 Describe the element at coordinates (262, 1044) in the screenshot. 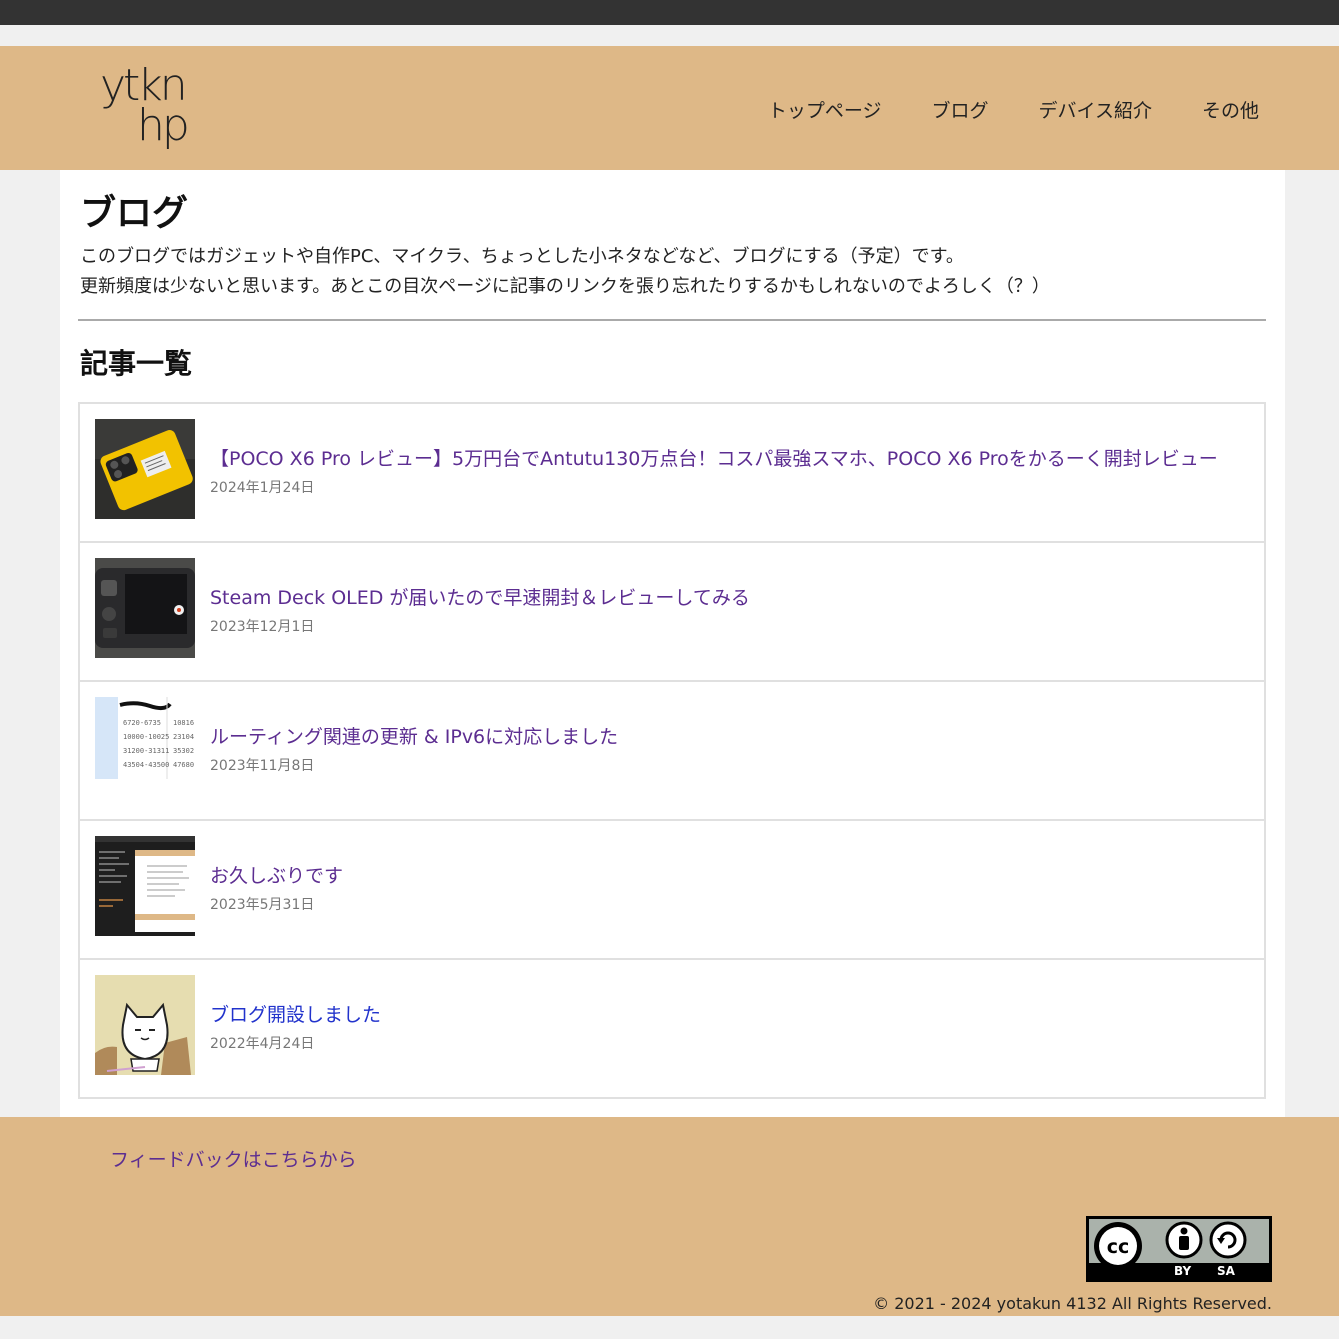

I see `article-date: 2022年4月24日` at that location.